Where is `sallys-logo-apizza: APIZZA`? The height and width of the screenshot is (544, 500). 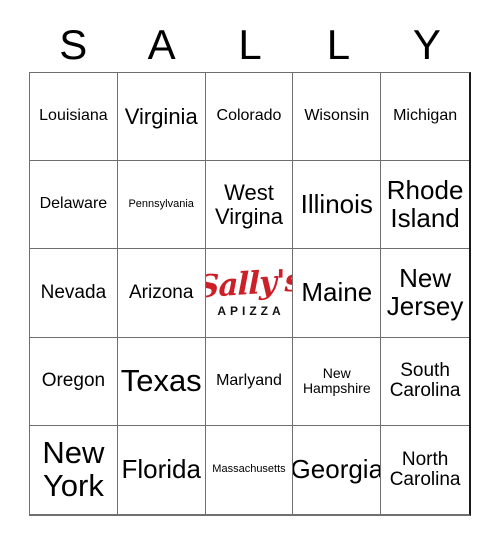 sallys-logo-apizza: APIZZA is located at coordinates (251, 310).